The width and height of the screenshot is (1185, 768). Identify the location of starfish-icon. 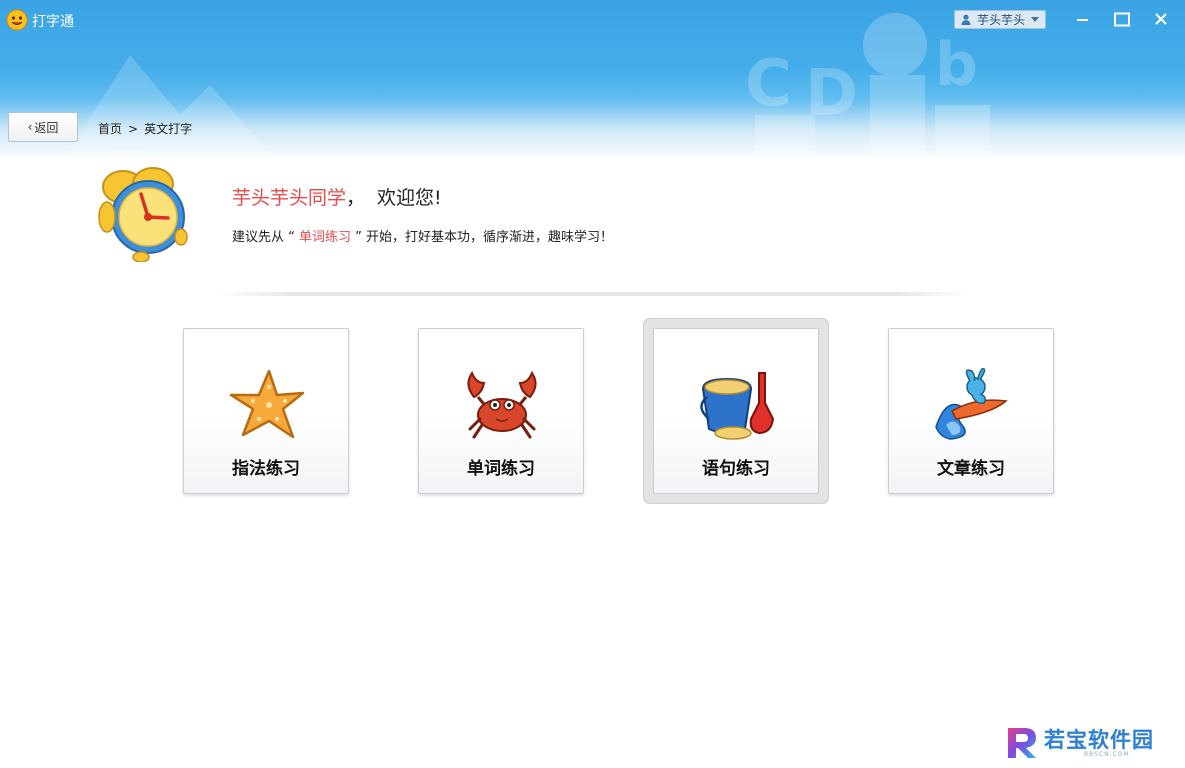
(267, 404).